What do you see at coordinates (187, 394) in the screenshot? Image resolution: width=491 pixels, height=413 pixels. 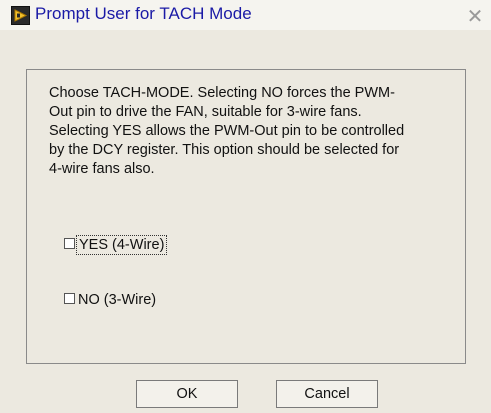 I see `ok-button: OK` at bounding box center [187, 394].